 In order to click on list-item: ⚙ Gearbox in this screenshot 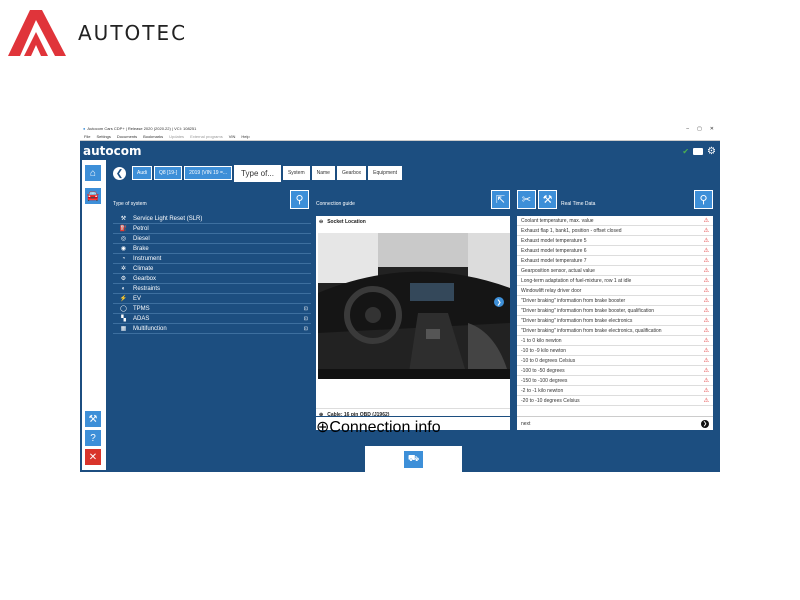, I will do `click(212, 279)`.